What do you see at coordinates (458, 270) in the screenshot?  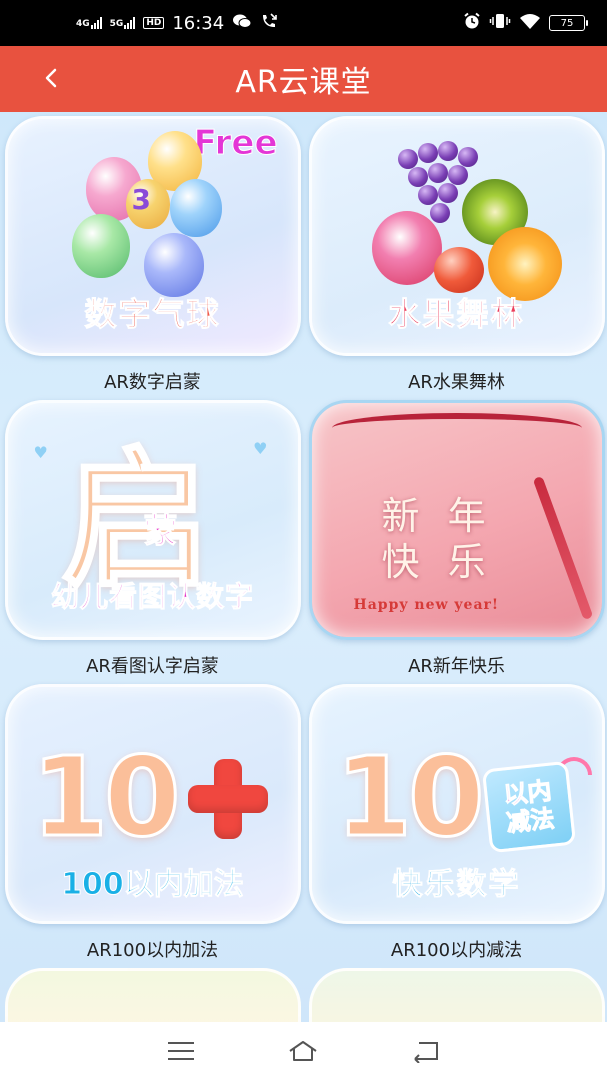 I see `tomato-icon` at bounding box center [458, 270].